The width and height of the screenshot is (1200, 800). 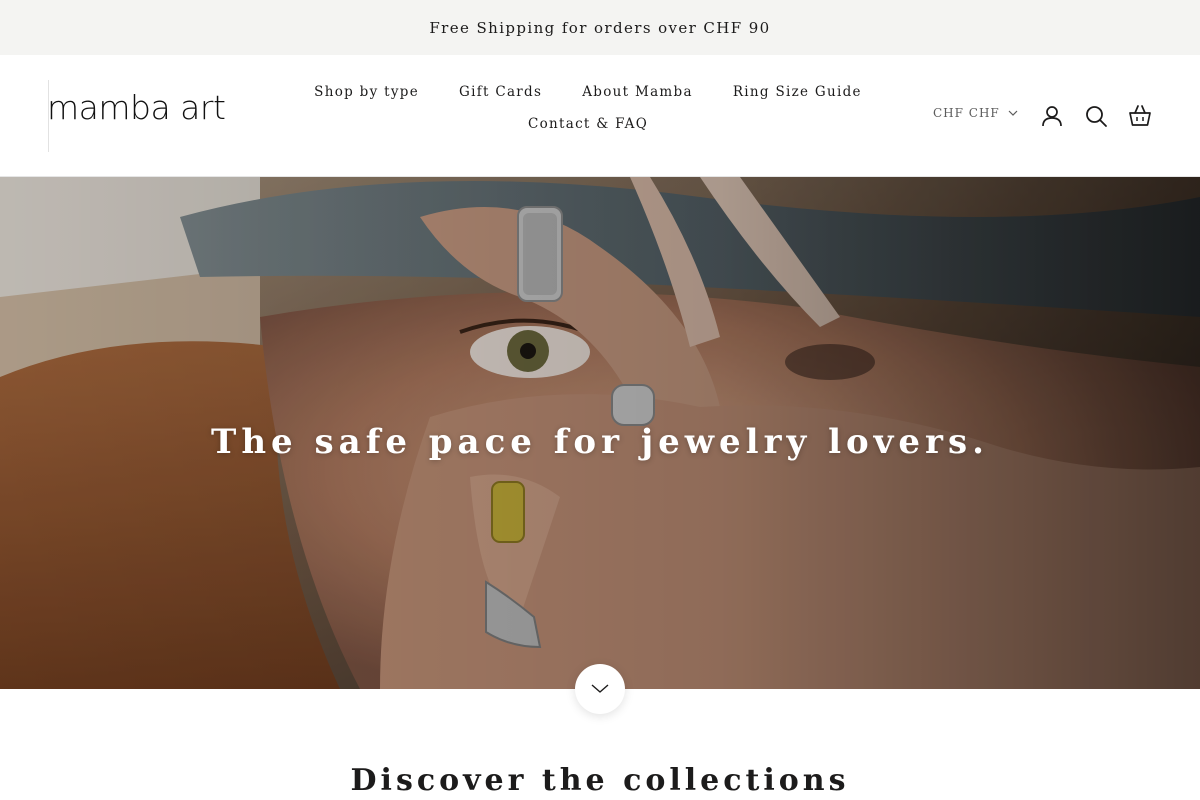 What do you see at coordinates (136, 107) in the screenshot?
I see `brand-logo: mamba art` at bounding box center [136, 107].